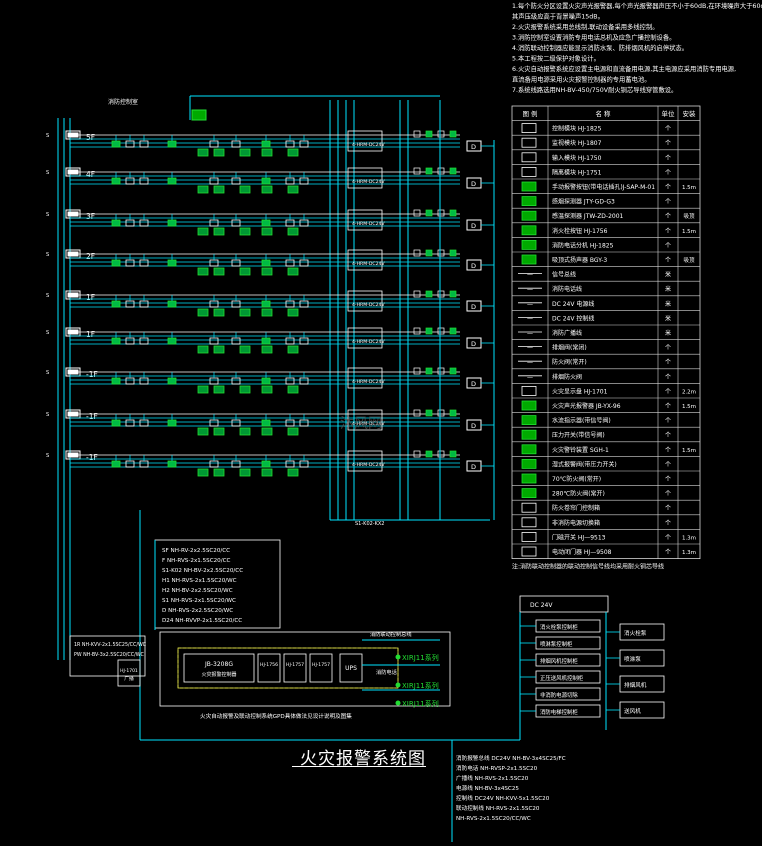 This screenshot has width=762, height=846. I want to click on equipment-label: 排烟风机, so click(635, 685).